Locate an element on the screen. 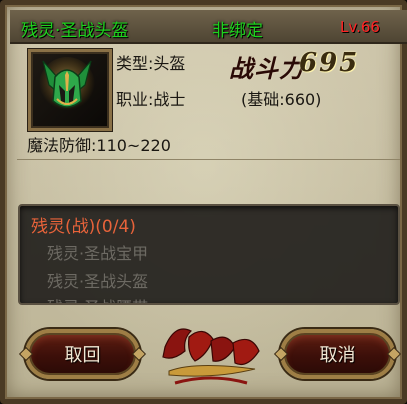 Image resolution: width=407 pixels, height=404 pixels. set-piece-item: 残灵·圣战宝甲 is located at coordinates (98, 253).